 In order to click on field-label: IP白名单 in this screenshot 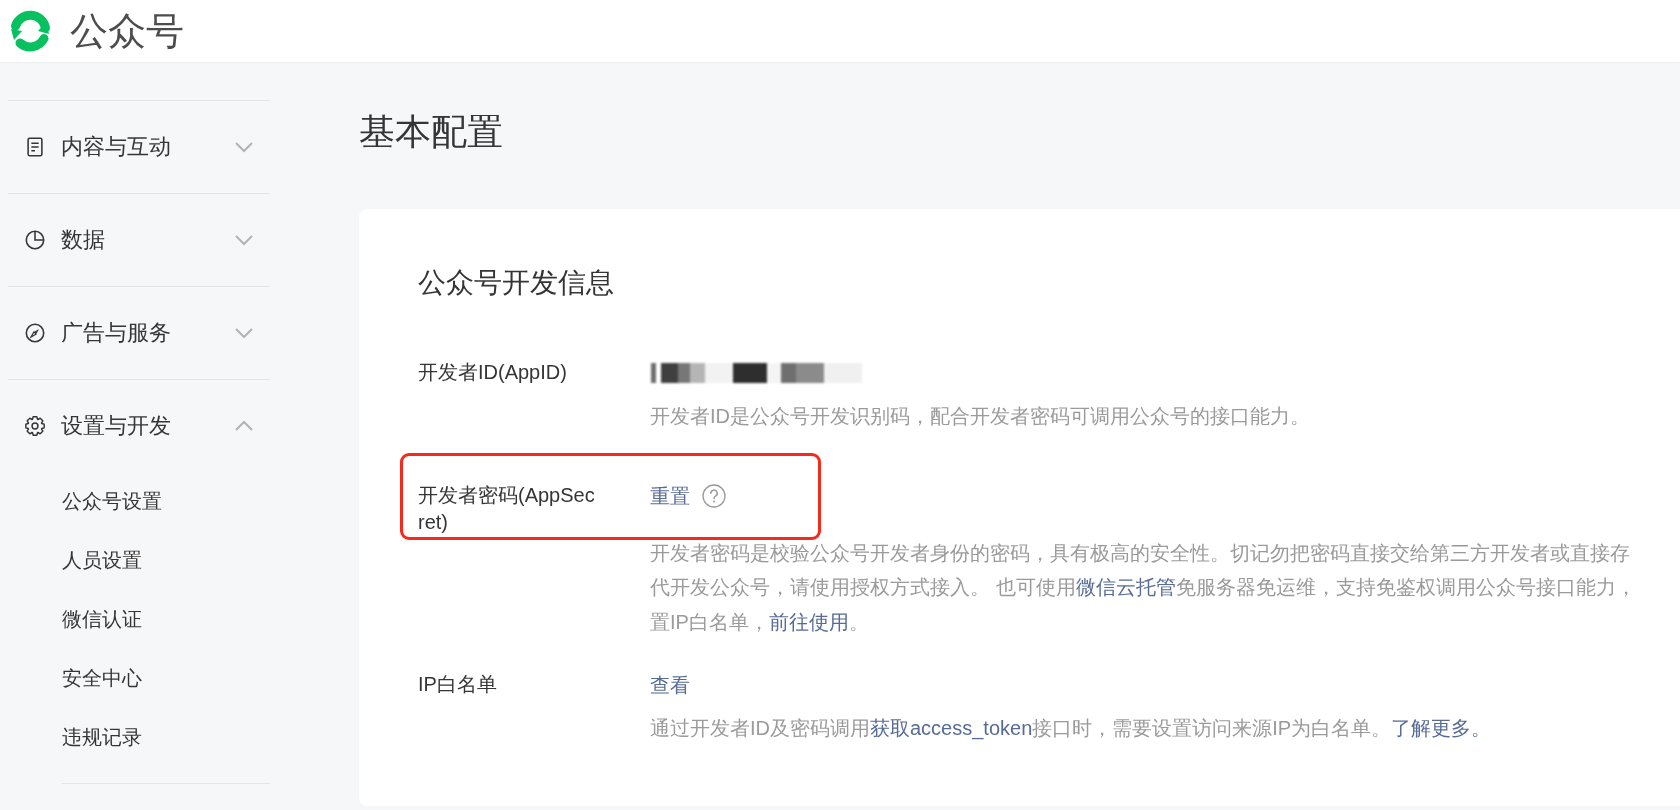, I will do `click(458, 684)`.